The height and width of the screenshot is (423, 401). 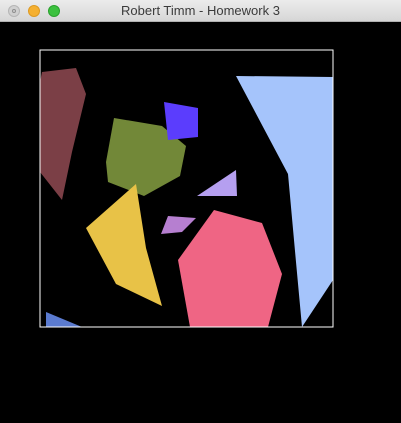 I want to click on blue-square, so click(x=181, y=121).